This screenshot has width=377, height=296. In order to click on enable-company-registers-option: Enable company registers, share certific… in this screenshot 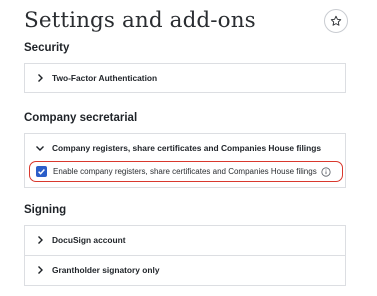, I will do `click(186, 171)`.